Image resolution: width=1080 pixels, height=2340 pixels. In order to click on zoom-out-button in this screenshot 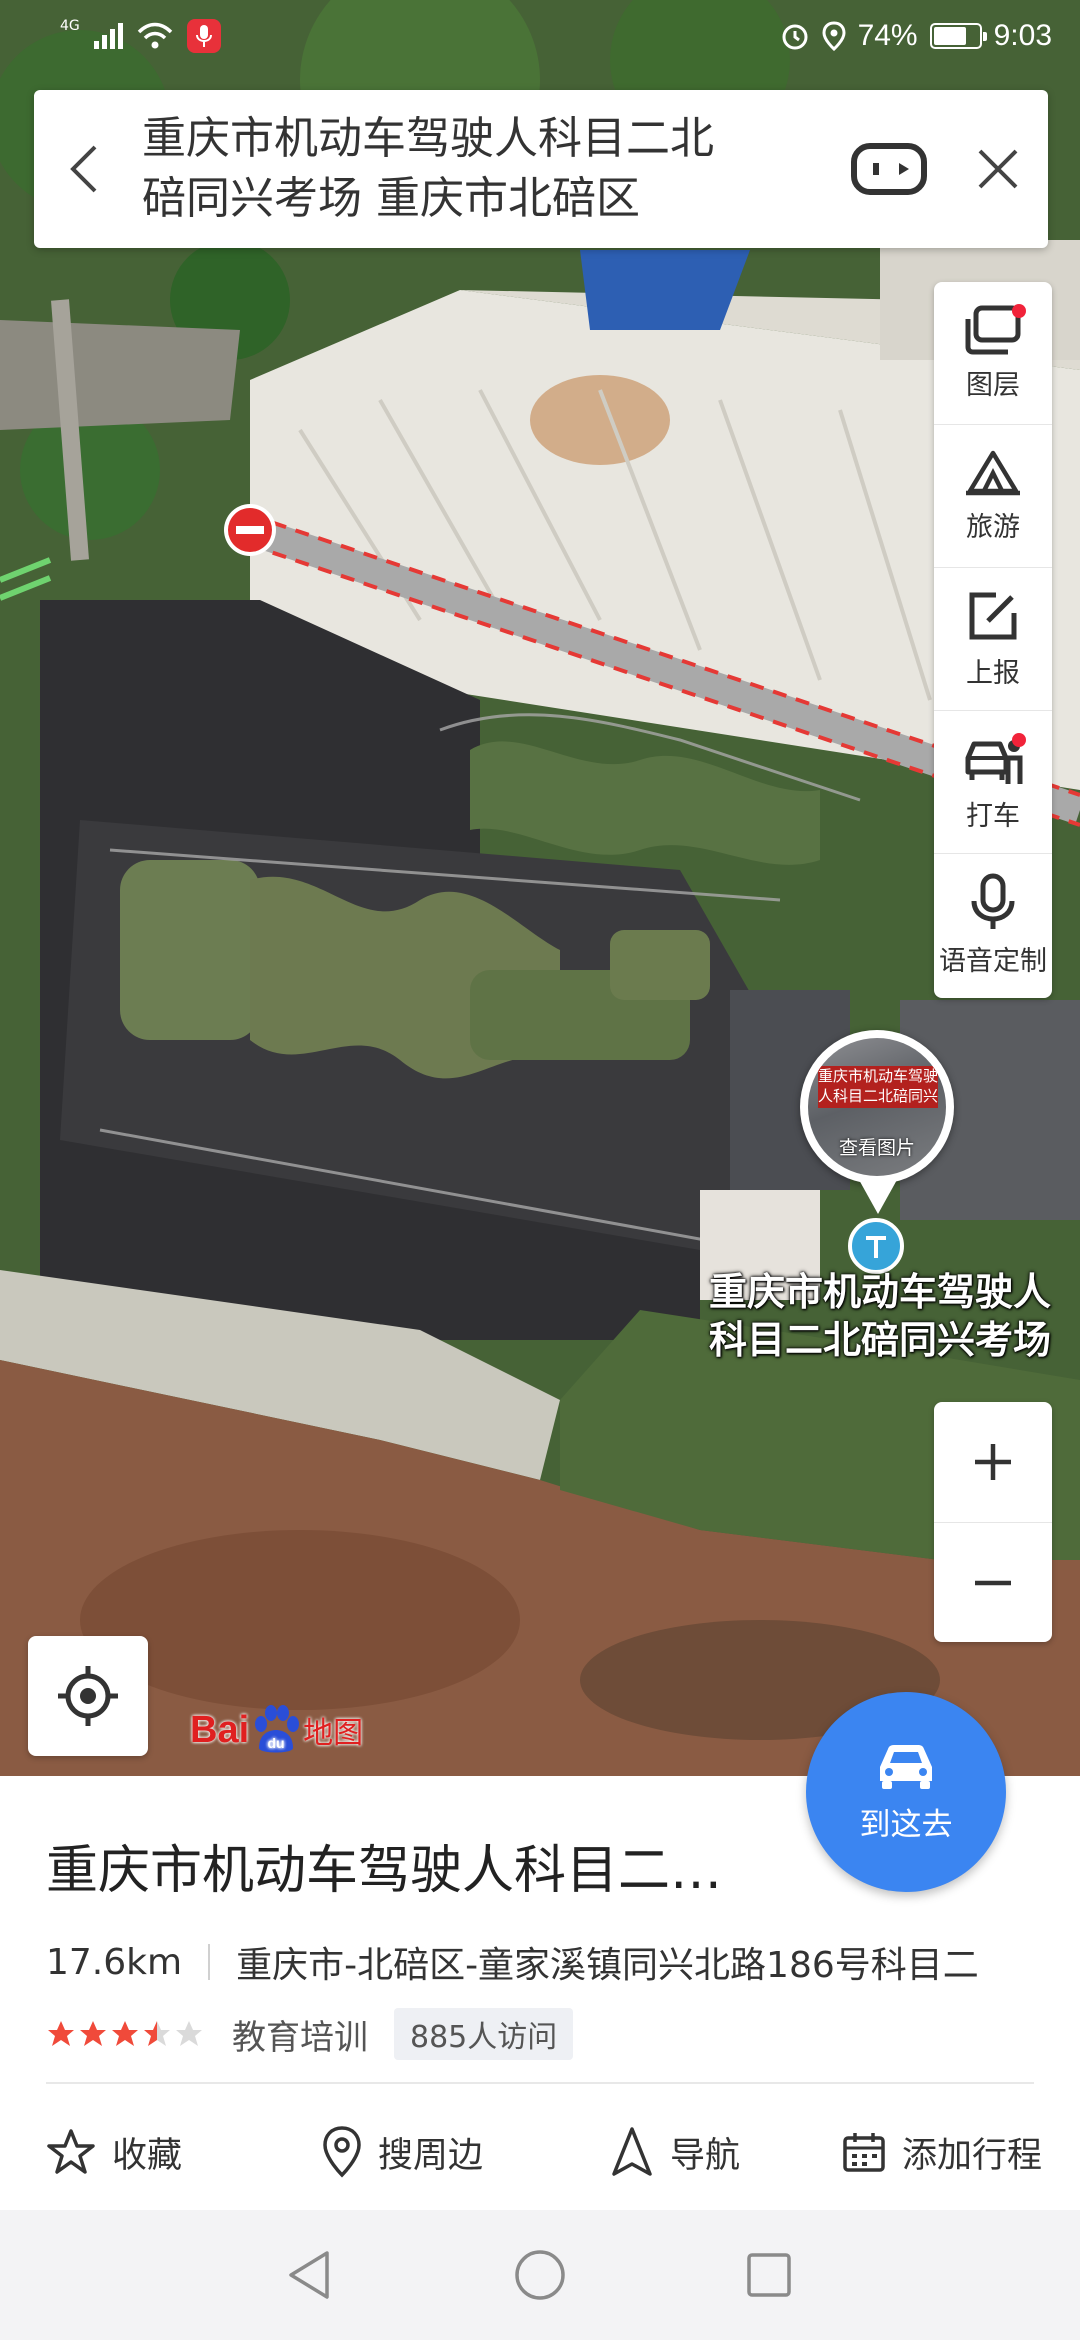, I will do `click(993, 1582)`.